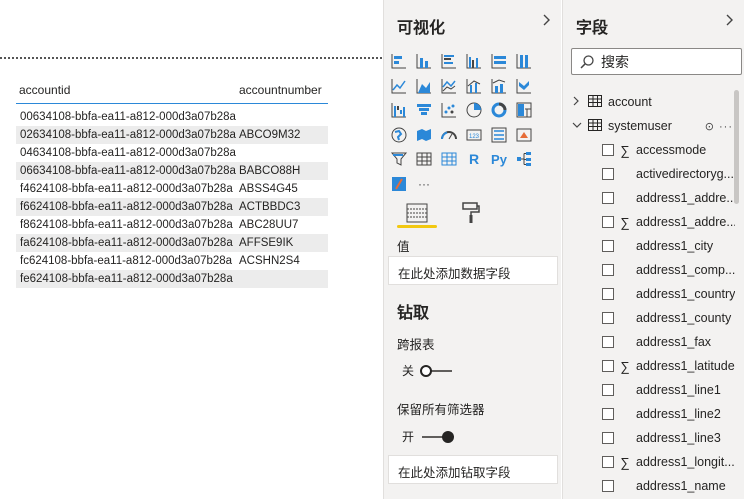 The width and height of the screenshot is (744, 499). What do you see at coordinates (449, 159) in the screenshot?
I see `matrix-icon` at bounding box center [449, 159].